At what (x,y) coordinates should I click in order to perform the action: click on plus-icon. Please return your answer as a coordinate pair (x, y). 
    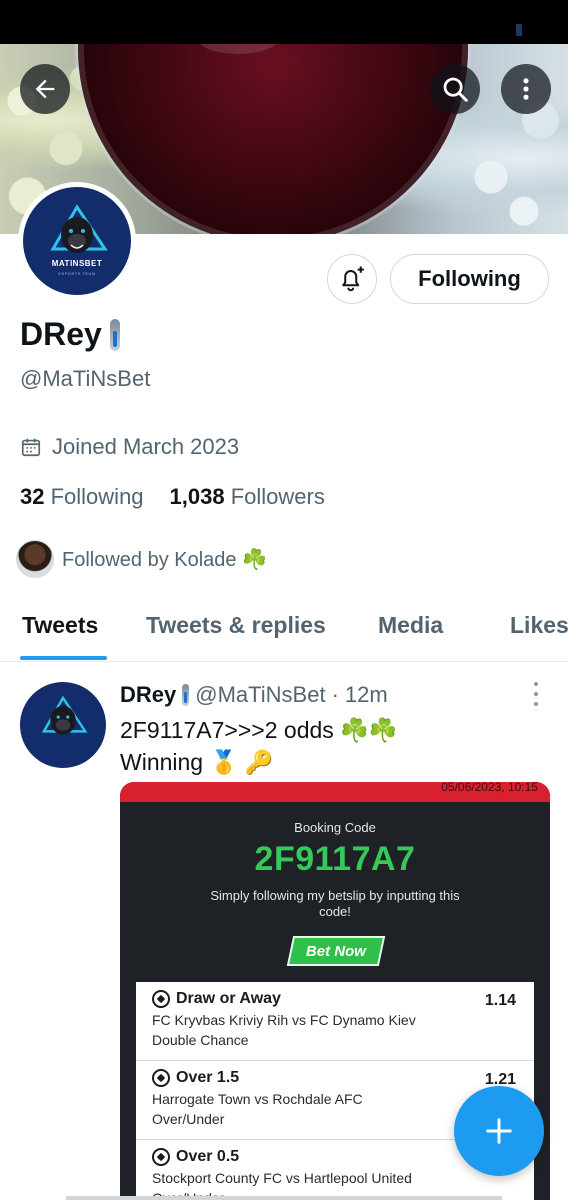
    Looking at the image, I should click on (499, 1131).